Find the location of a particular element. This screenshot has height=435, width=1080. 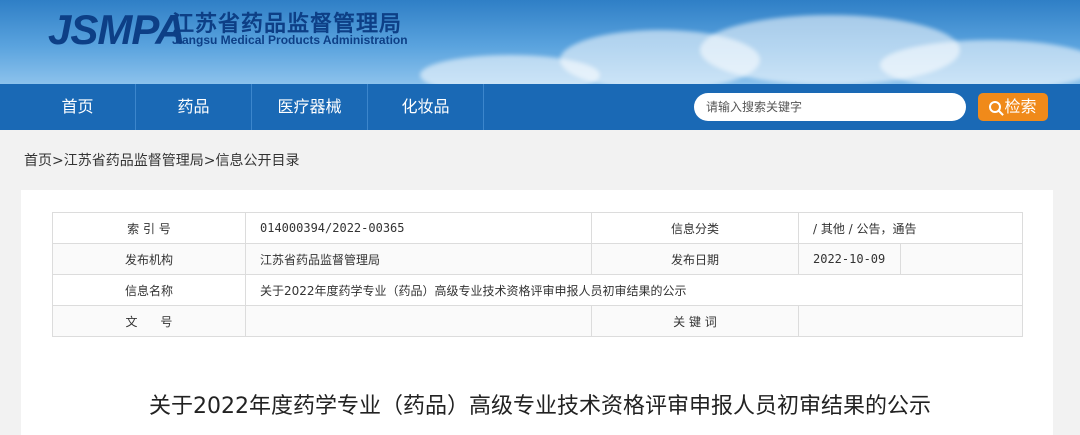

nav-item-home: 首页 is located at coordinates (78, 107).